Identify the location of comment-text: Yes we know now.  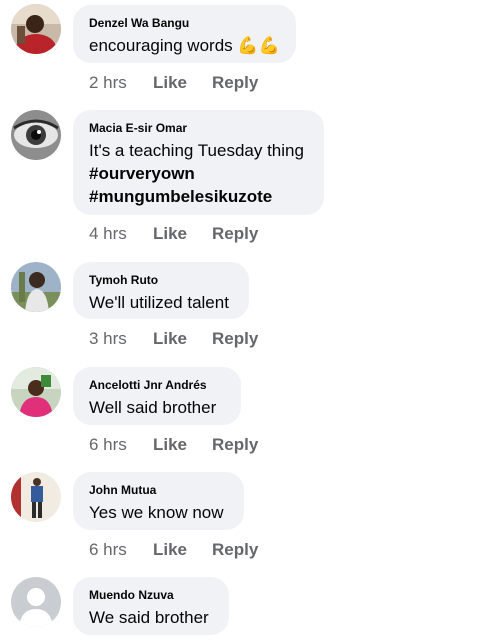
(156, 512).